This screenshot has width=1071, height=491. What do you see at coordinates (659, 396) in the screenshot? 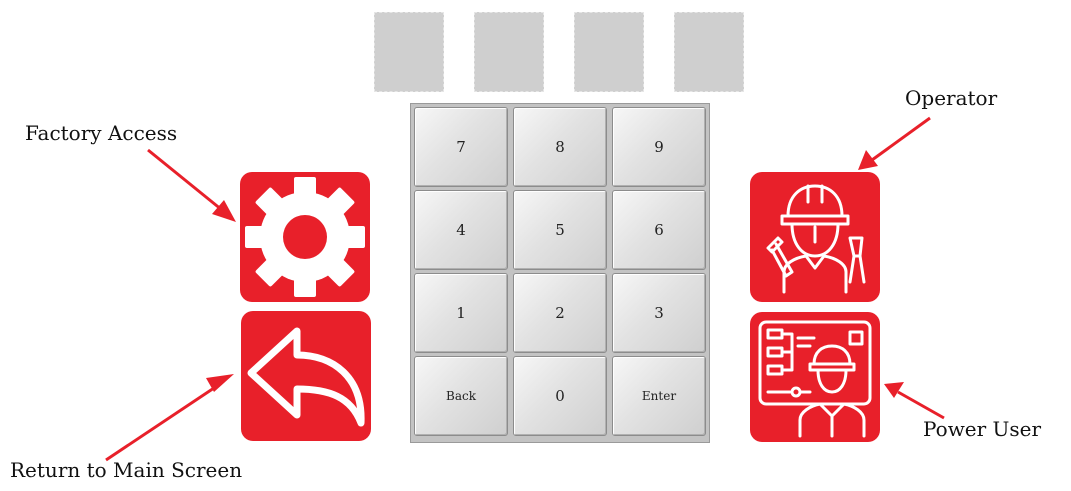
I see `enter-key: Enter` at bounding box center [659, 396].